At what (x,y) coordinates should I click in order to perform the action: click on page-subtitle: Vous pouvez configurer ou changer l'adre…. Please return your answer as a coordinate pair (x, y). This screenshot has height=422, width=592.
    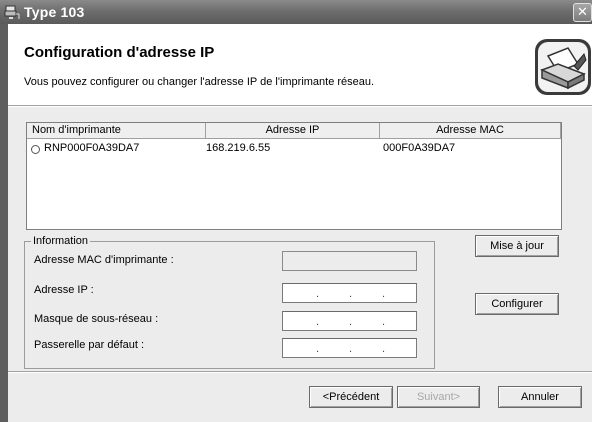
    Looking at the image, I should click on (199, 82).